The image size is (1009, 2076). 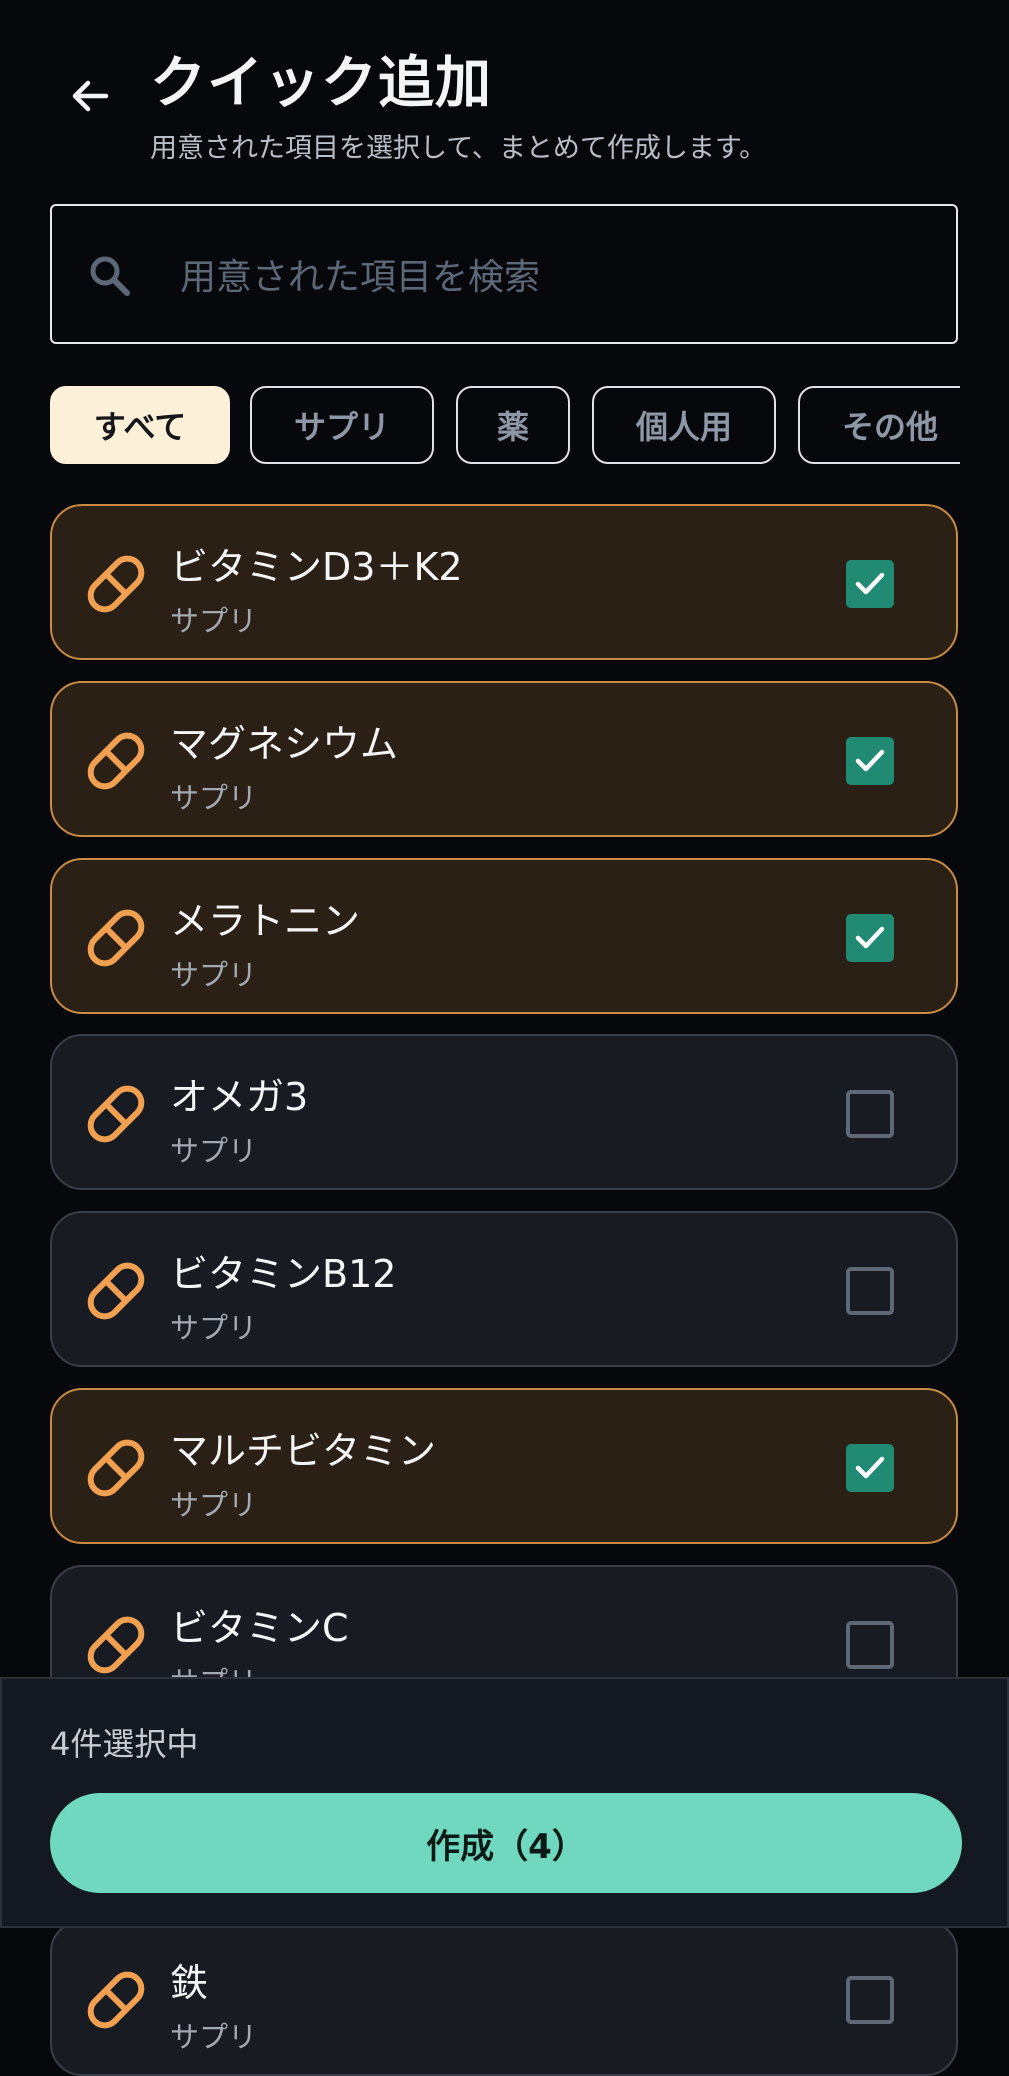 I want to click on item-name: メラトニン, so click(x=265, y=921).